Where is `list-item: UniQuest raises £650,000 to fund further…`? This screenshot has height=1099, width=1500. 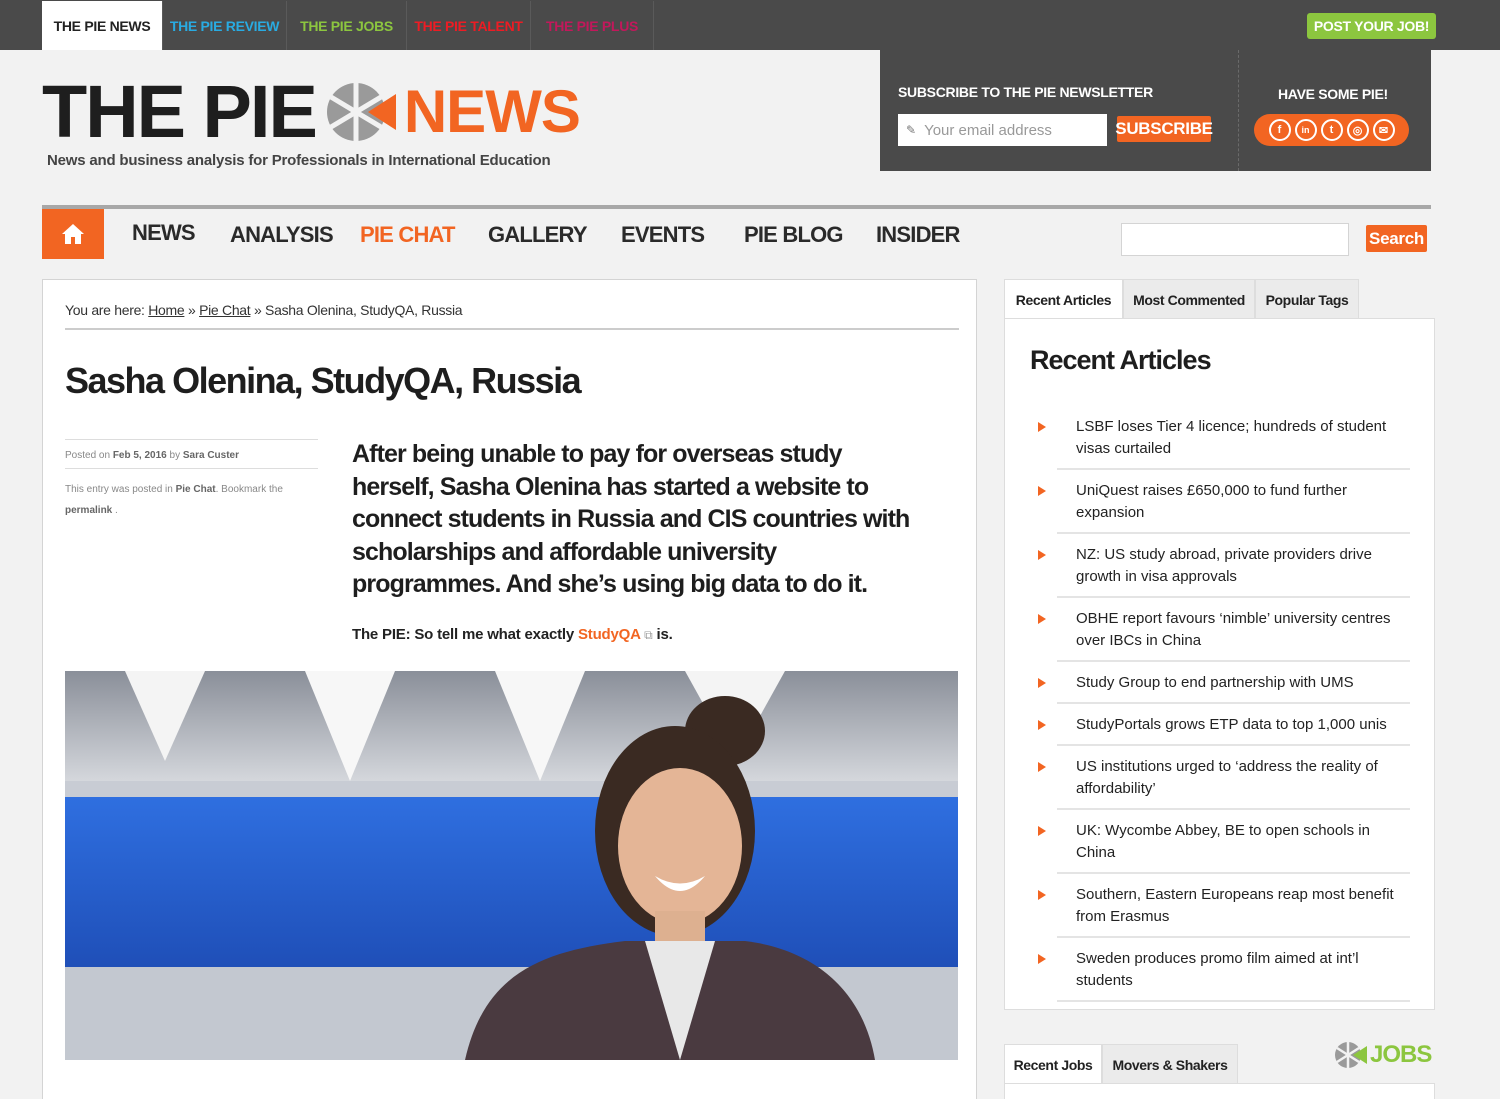 list-item: UniQuest raises £650,000 to fund further… is located at coordinates (1224, 502).